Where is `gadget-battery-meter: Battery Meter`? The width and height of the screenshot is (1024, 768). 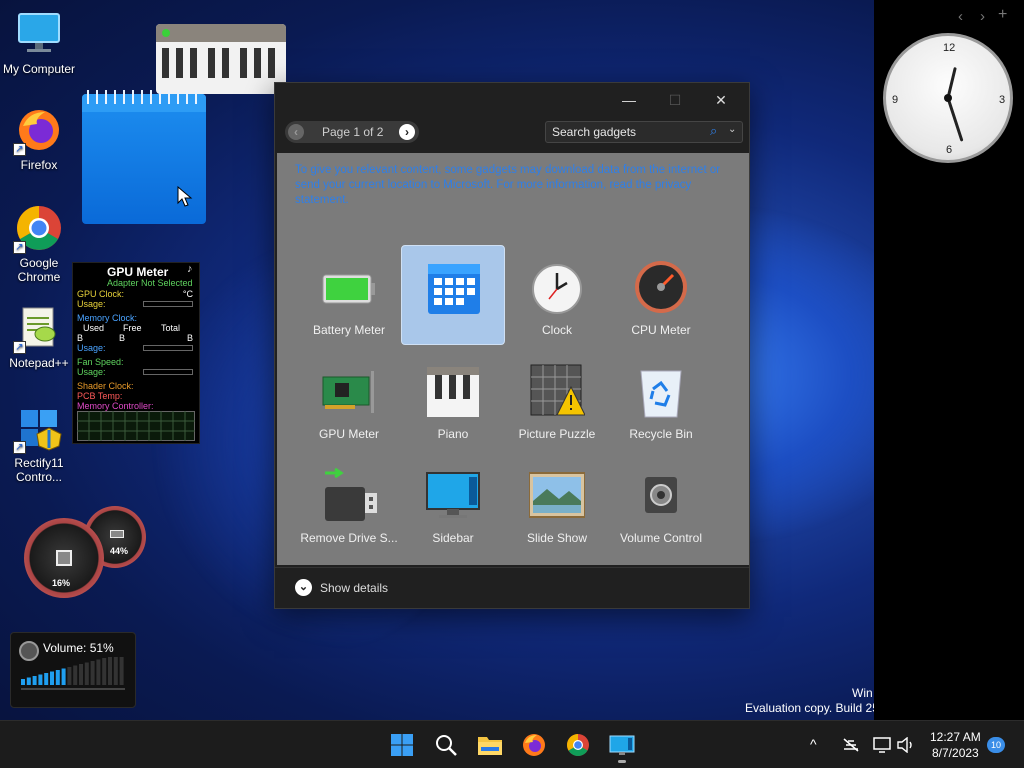 gadget-battery-meter: Battery Meter is located at coordinates (349, 295).